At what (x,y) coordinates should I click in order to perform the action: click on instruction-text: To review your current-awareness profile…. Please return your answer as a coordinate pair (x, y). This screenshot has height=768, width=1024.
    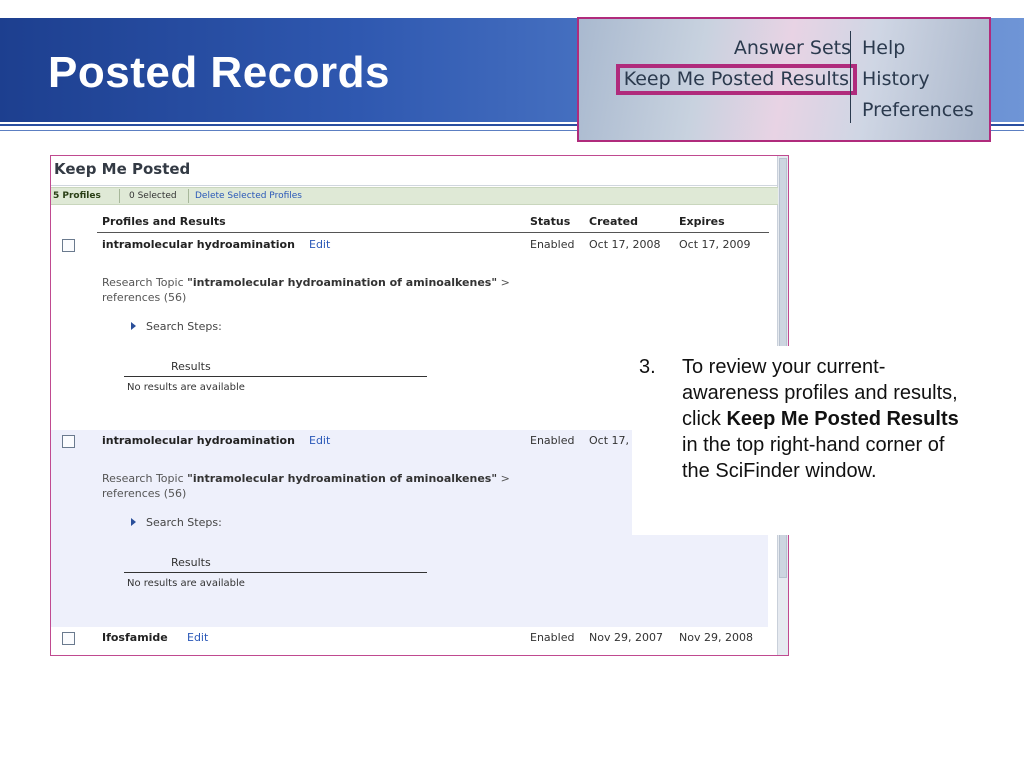
    Looking at the image, I should click on (827, 419).